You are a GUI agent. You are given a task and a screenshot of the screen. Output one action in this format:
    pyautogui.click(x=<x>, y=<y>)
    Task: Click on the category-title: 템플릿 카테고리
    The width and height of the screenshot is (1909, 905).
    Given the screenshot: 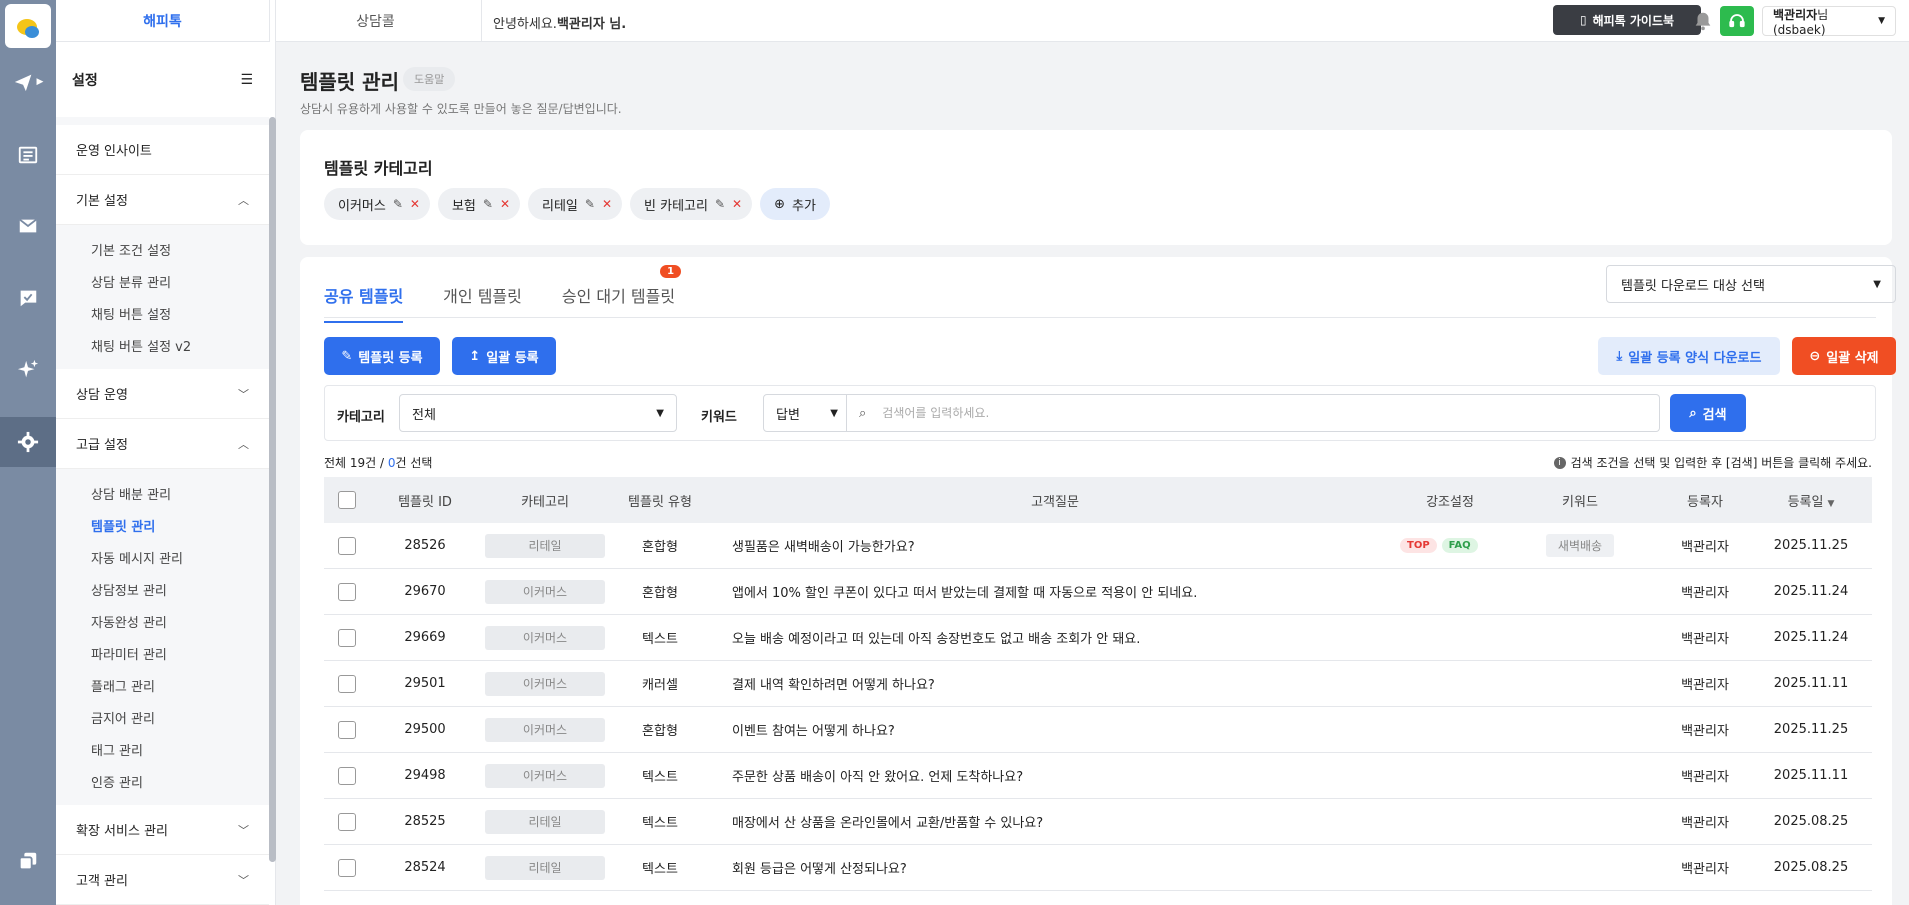 What is the action you would take?
    pyautogui.click(x=378, y=168)
    